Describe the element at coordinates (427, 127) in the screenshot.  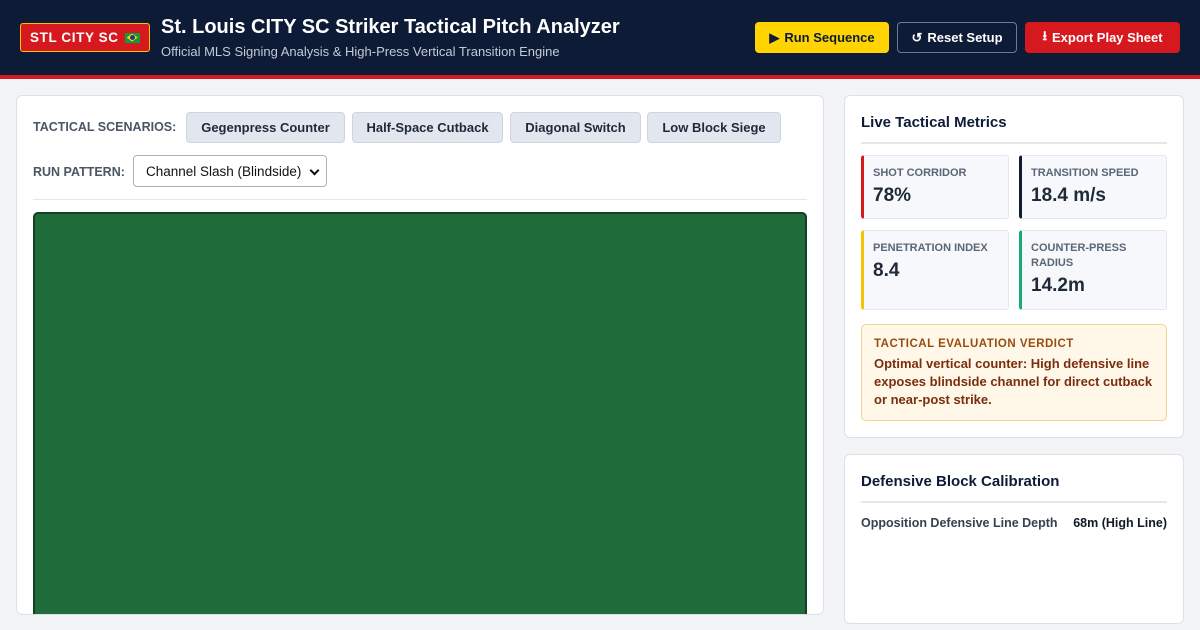
I see `scenario-half-space-cutback: Half-Space Cutback` at that location.